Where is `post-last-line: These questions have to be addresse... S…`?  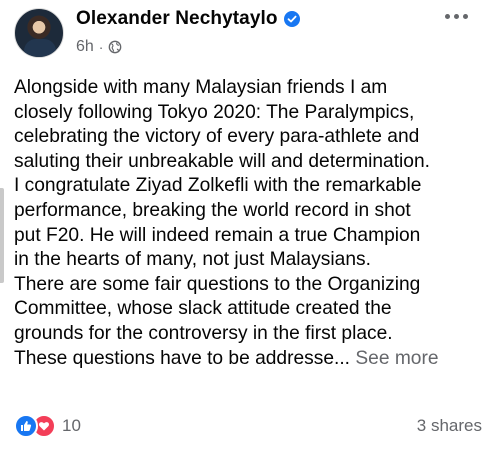 post-last-line: These questions have to be addresse... S… is located at coordinates (248, 359).